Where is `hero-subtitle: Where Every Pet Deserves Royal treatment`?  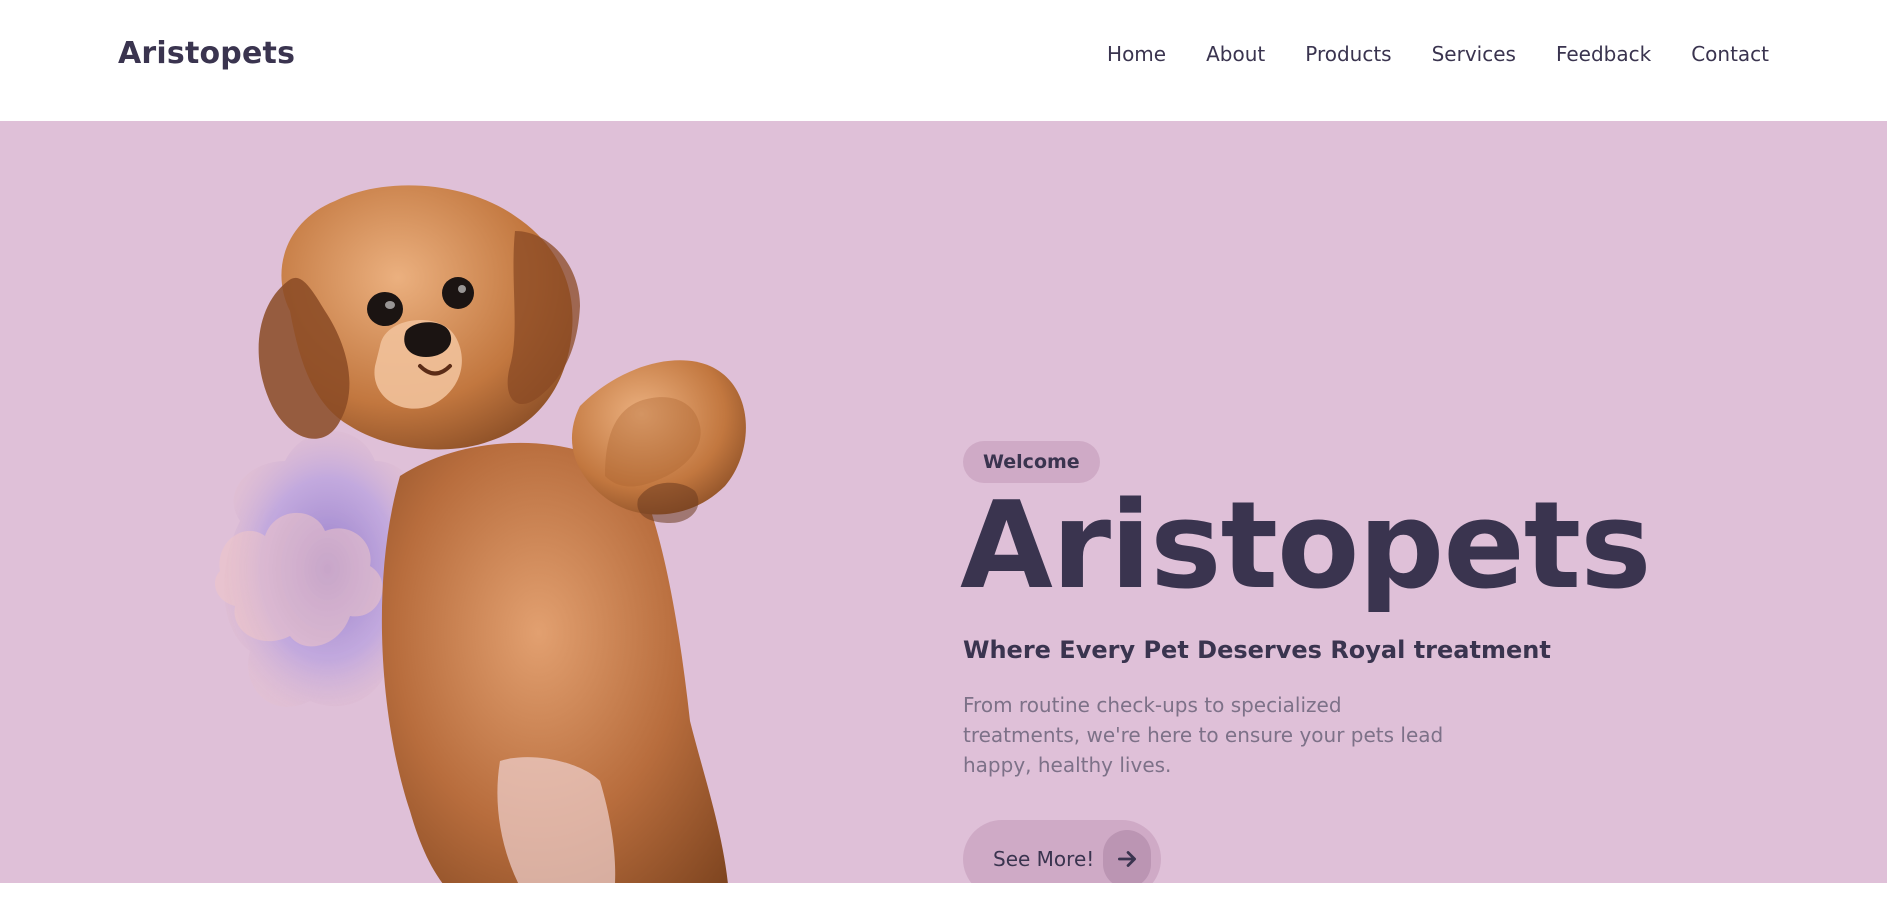 hero-subtitle: Where Every Pet Deserves Royal treatment is located at coordinates (1257, 650).